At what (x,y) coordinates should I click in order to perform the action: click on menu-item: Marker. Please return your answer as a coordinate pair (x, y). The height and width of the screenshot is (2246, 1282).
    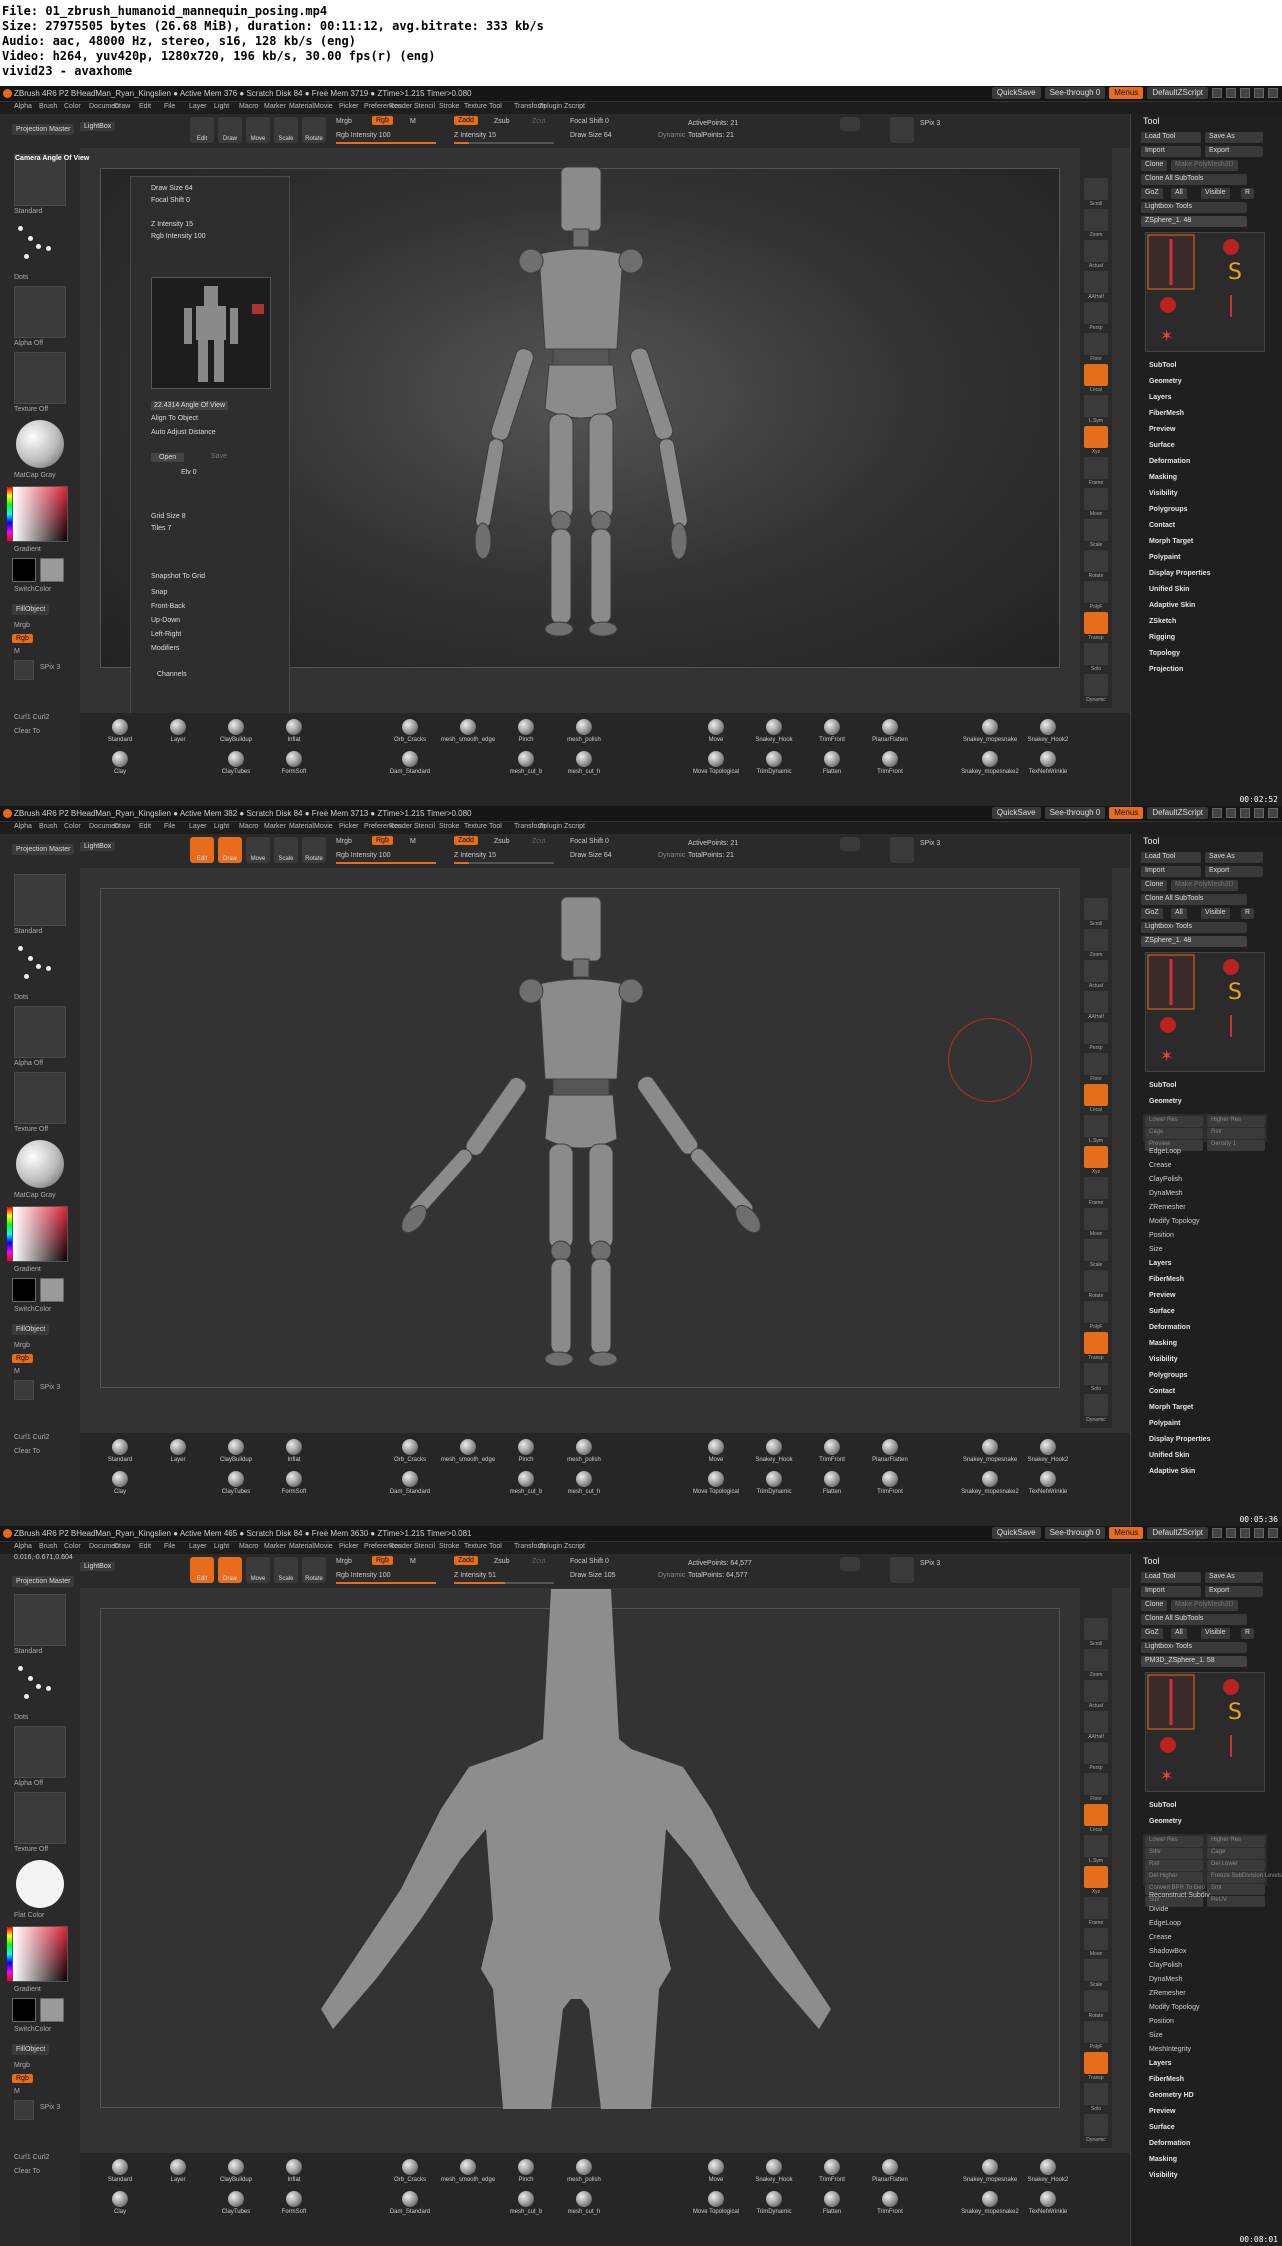
    Looking at the image, I should click on (275, 106).